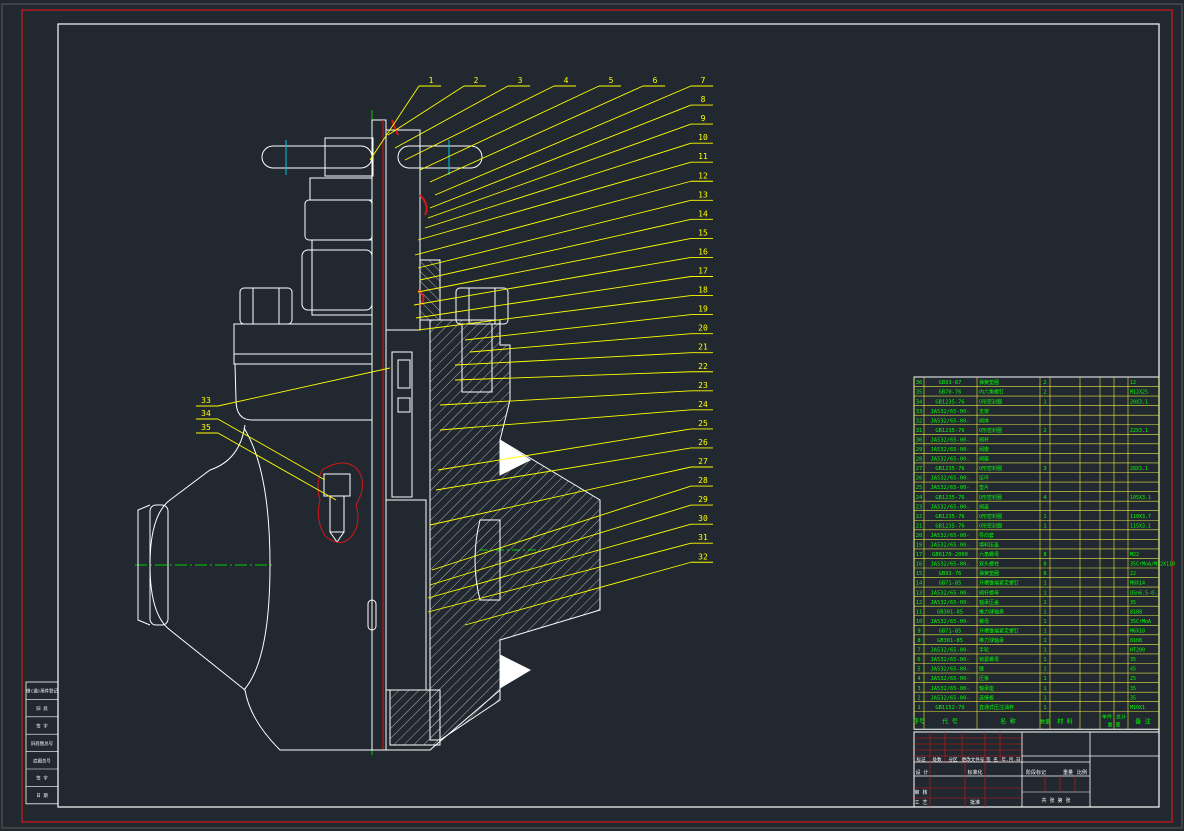 The width and height of the screenshot is (1184, 831). Describe the element at coordinates (950, 622) in the screenshot. I see `part-row-10-code: JA532/65-00-` at that location.